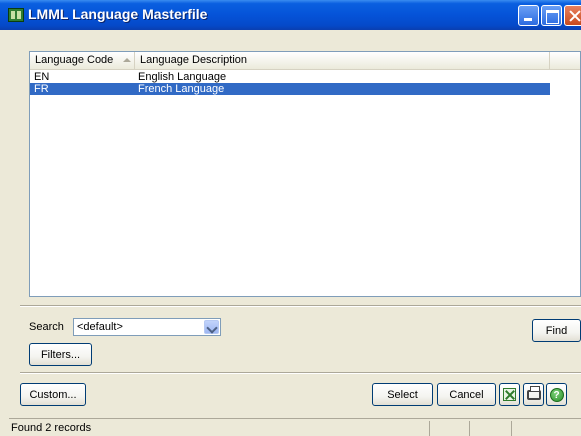 The height and width of the screenshot is (436, 581). I want to click on search-dropdown: <default>, so click(147, 327).